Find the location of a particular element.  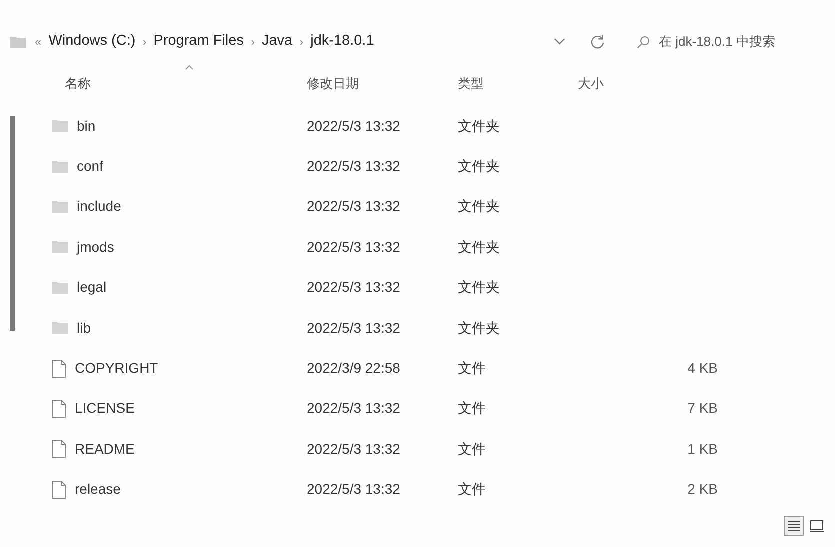

size-cell: 7 KB is located at coordinates (703, 408).